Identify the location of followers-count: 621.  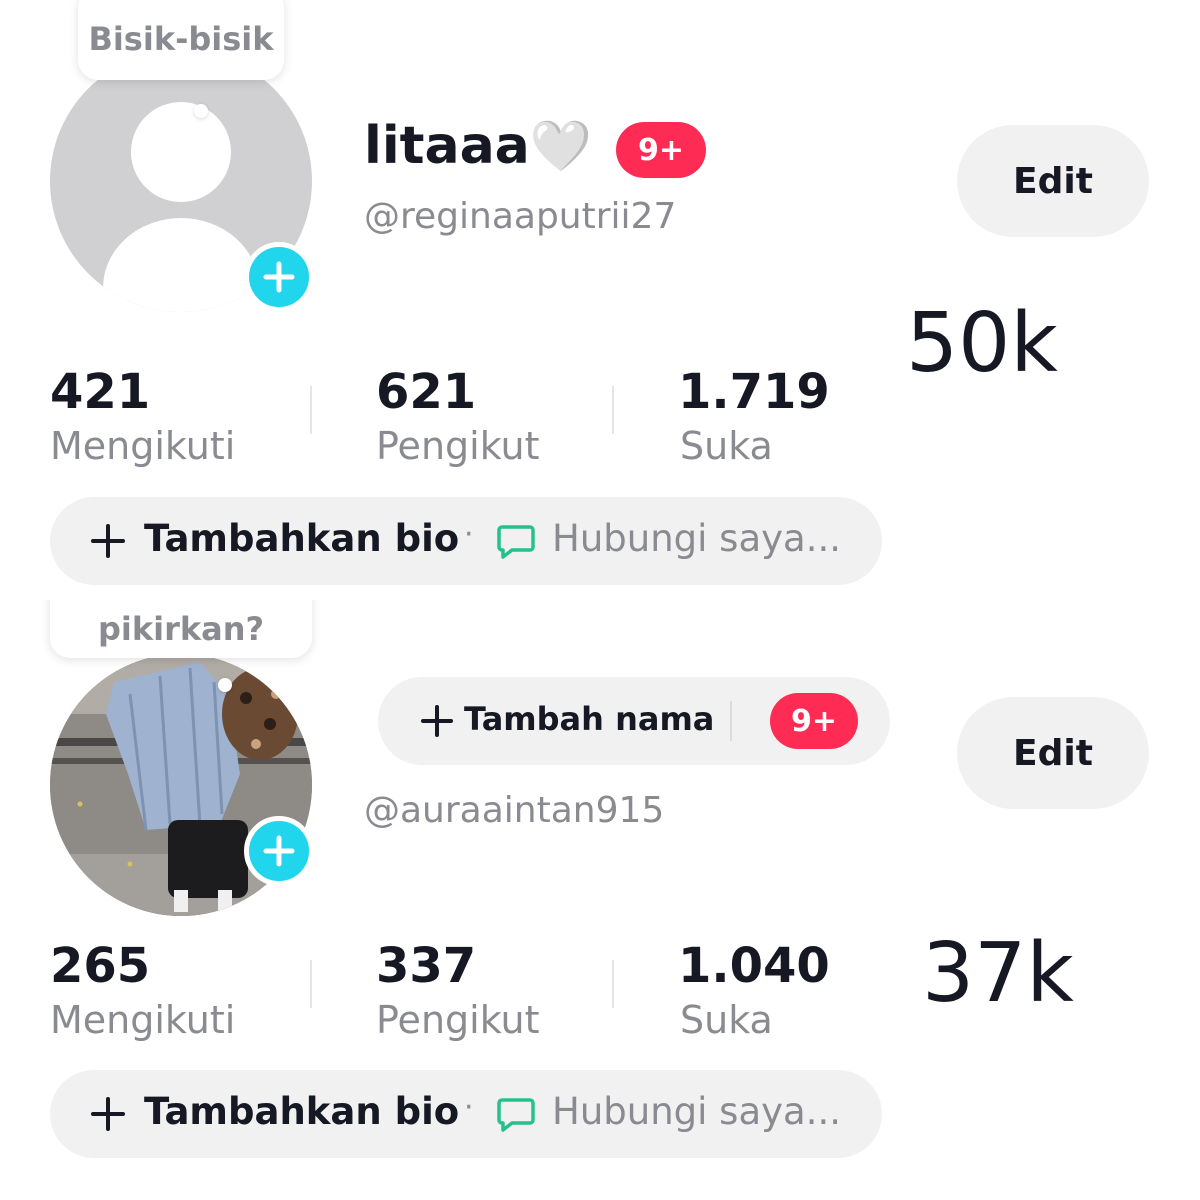
(426, 392).